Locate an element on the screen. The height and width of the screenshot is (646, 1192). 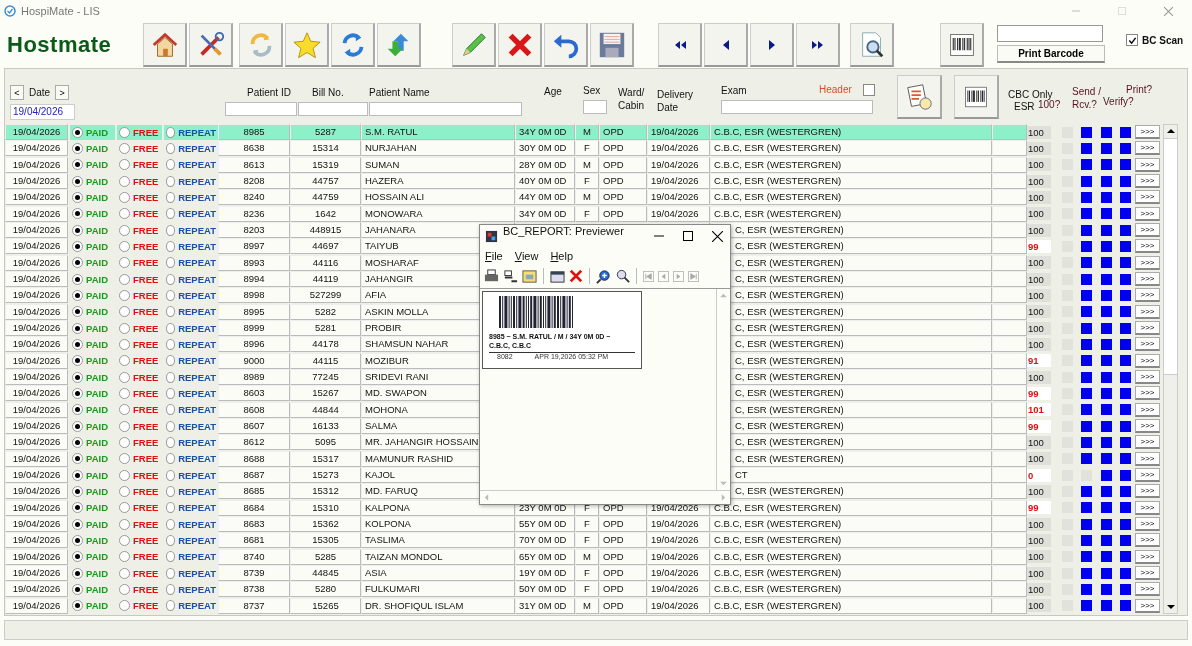
arrows-icon is located at coordinates (399, 45).